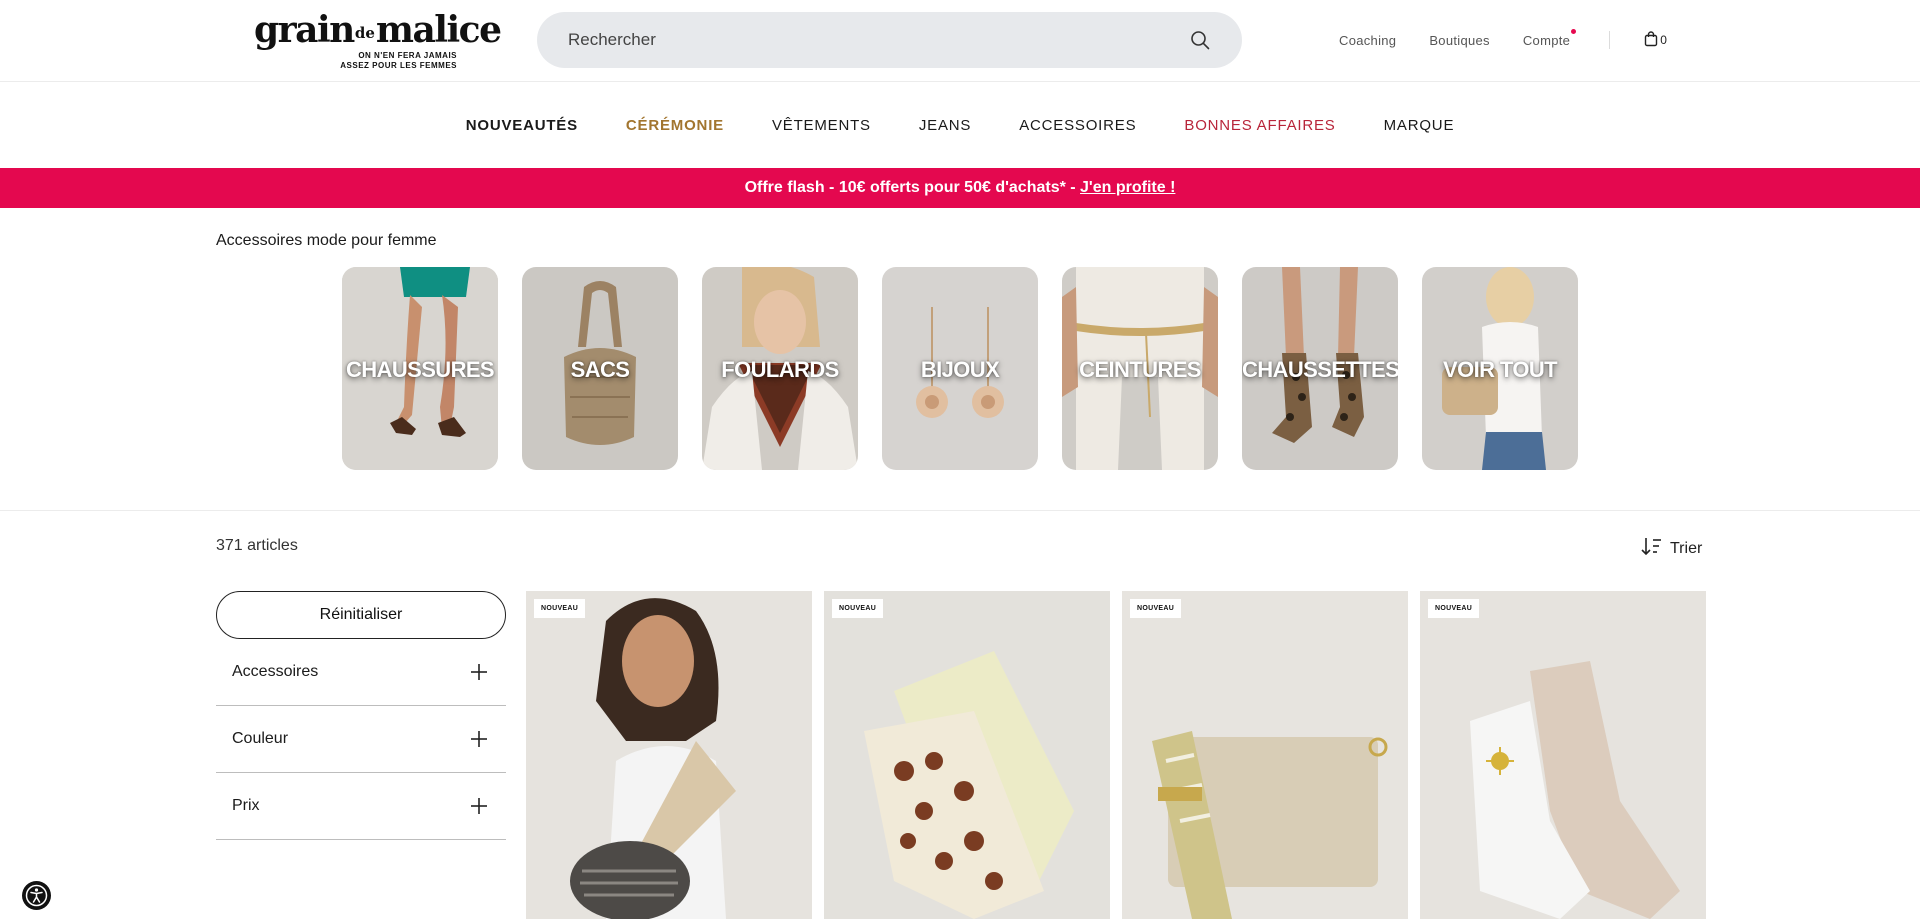  I want to click on header-links: Coaching Boutiques Compte 0, so click(1503, 40).